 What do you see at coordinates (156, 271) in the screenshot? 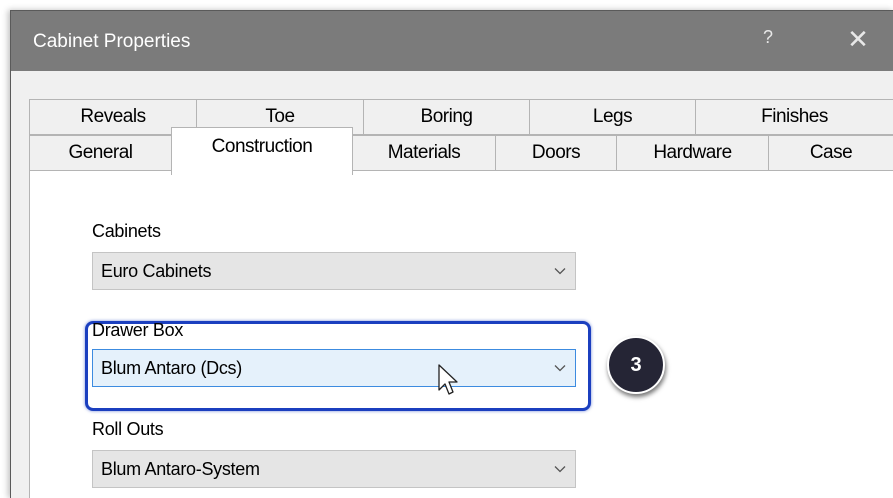
I see `cabinets-value: Euro Cabinets` at bounding box center [156, 271].